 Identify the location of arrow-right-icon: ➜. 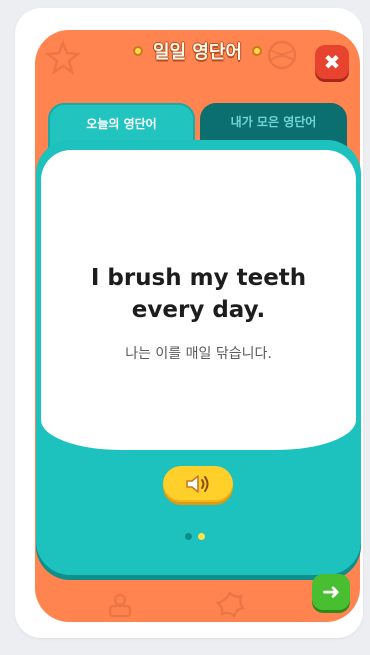
(331, 592).